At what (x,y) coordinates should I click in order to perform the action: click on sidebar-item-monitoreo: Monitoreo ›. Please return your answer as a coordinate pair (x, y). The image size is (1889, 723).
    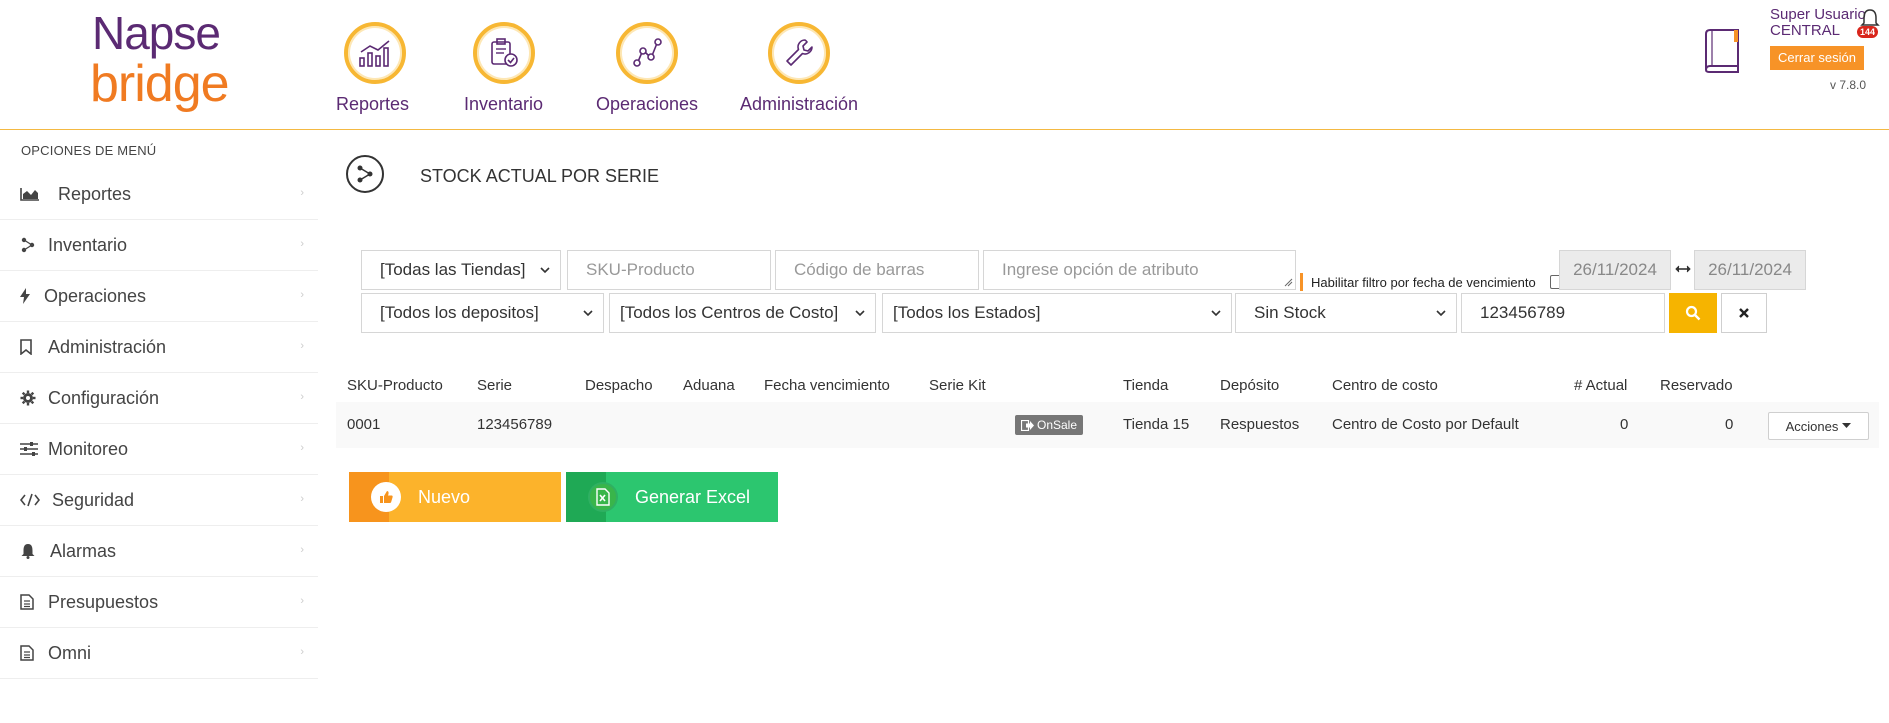
    Looking at the image, I should click on (159, 449).